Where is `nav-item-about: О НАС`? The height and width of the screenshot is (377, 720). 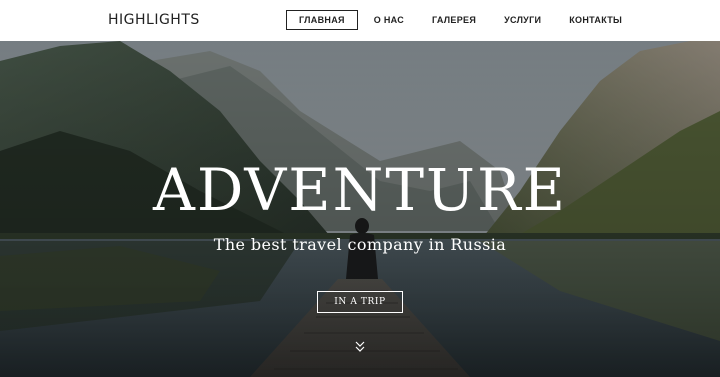 nav-item-about: О НАС is located at coordinates (389, 20).